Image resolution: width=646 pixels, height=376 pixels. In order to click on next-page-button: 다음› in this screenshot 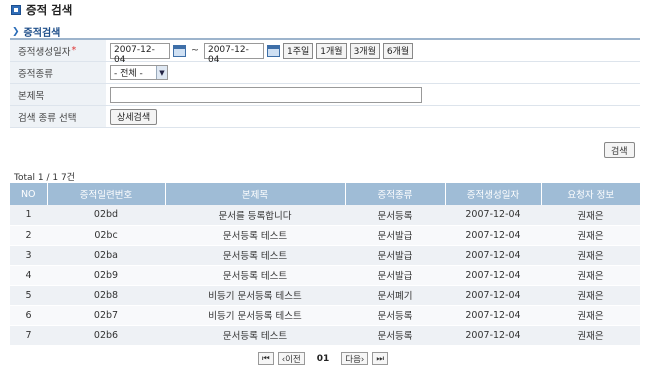, I will do `click(355, 358)`.